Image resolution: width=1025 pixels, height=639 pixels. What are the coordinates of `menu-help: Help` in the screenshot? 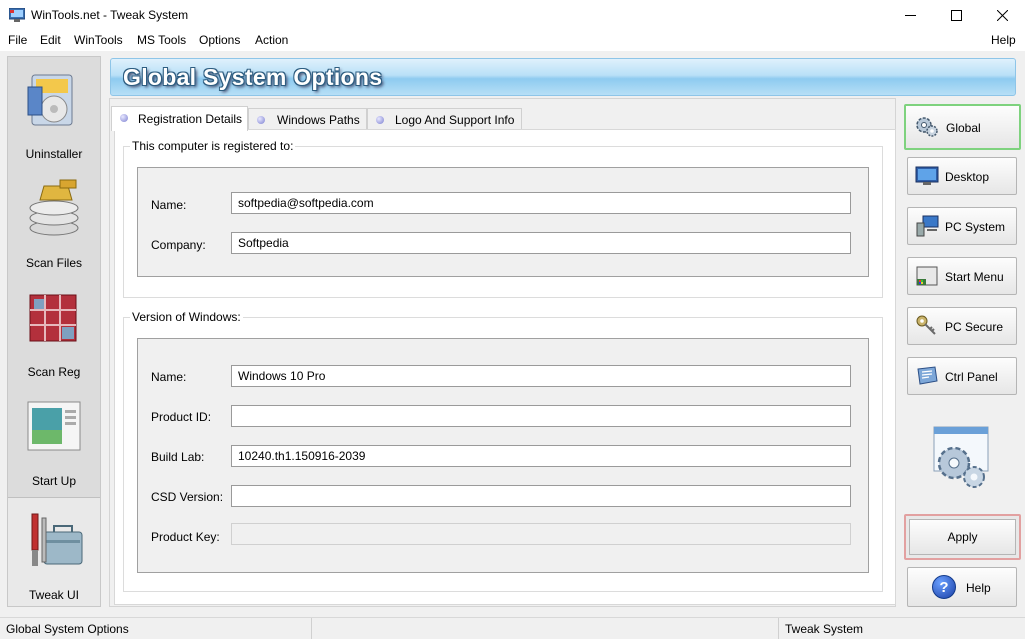 It's located at (1003, 40).